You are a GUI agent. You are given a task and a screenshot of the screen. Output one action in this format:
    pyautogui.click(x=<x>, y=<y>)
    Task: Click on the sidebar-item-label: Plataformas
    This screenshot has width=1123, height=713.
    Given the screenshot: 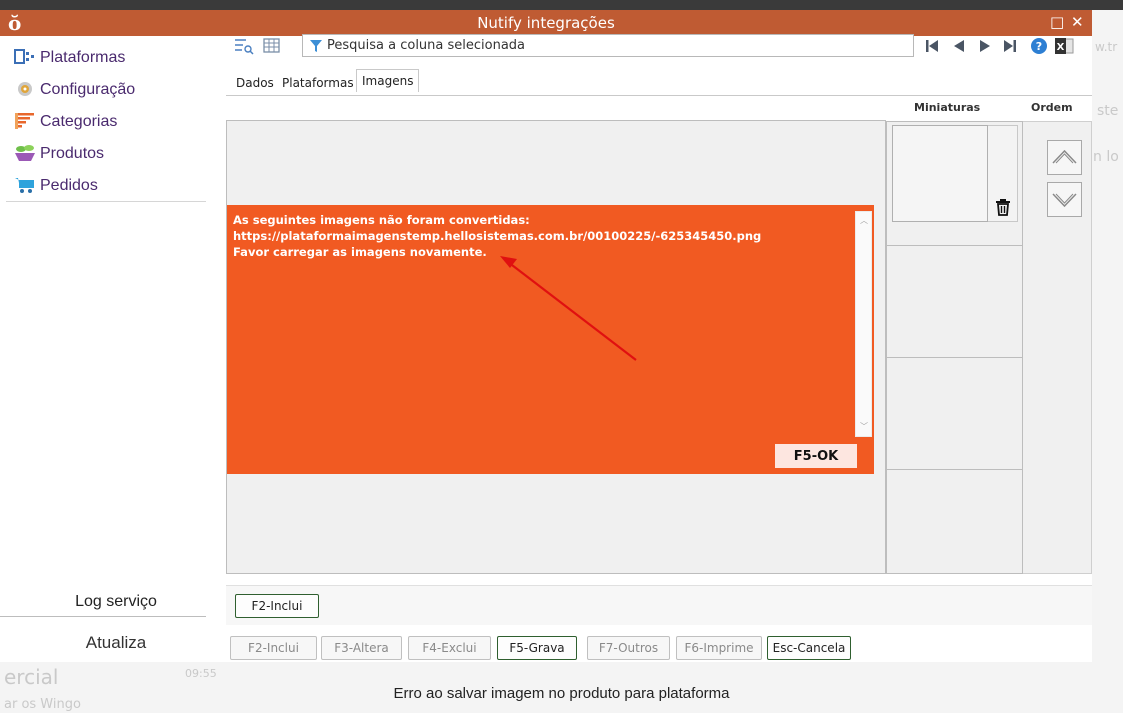 What is the action you would take?
    pyautogui.click(x=83, y=57)
    